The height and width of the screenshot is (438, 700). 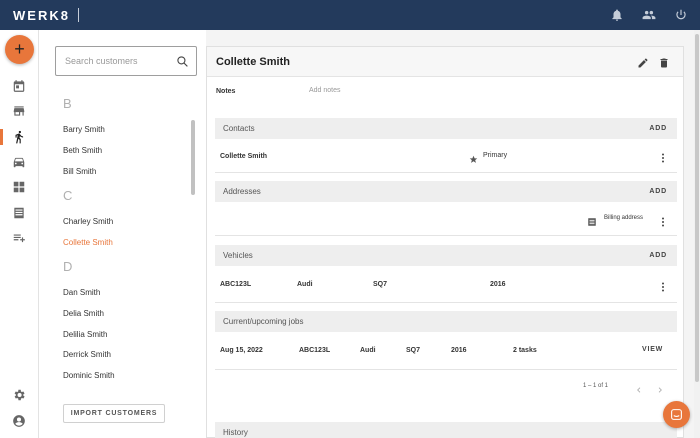 I want to click on add-contact-button: ADD, so click(x=658, y=128).